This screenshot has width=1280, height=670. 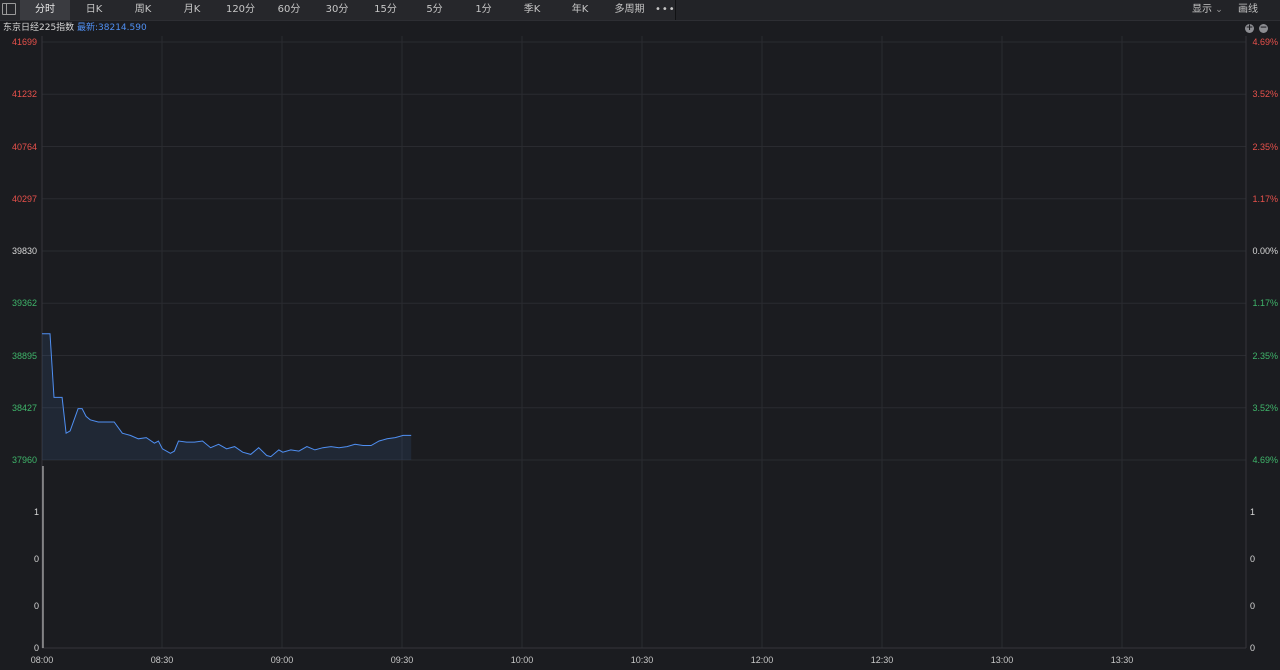 I want to click on sidebar-toggle-icon, so click(x=9, y=9).